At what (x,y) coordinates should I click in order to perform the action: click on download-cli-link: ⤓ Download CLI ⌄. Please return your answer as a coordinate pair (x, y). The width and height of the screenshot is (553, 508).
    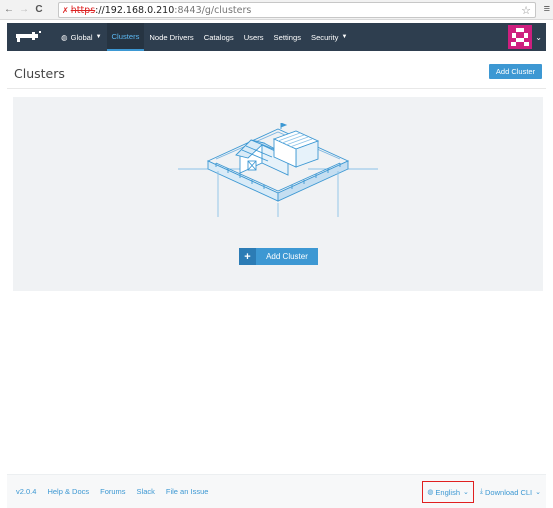
    Looking at the image, I should click on (510, 492).